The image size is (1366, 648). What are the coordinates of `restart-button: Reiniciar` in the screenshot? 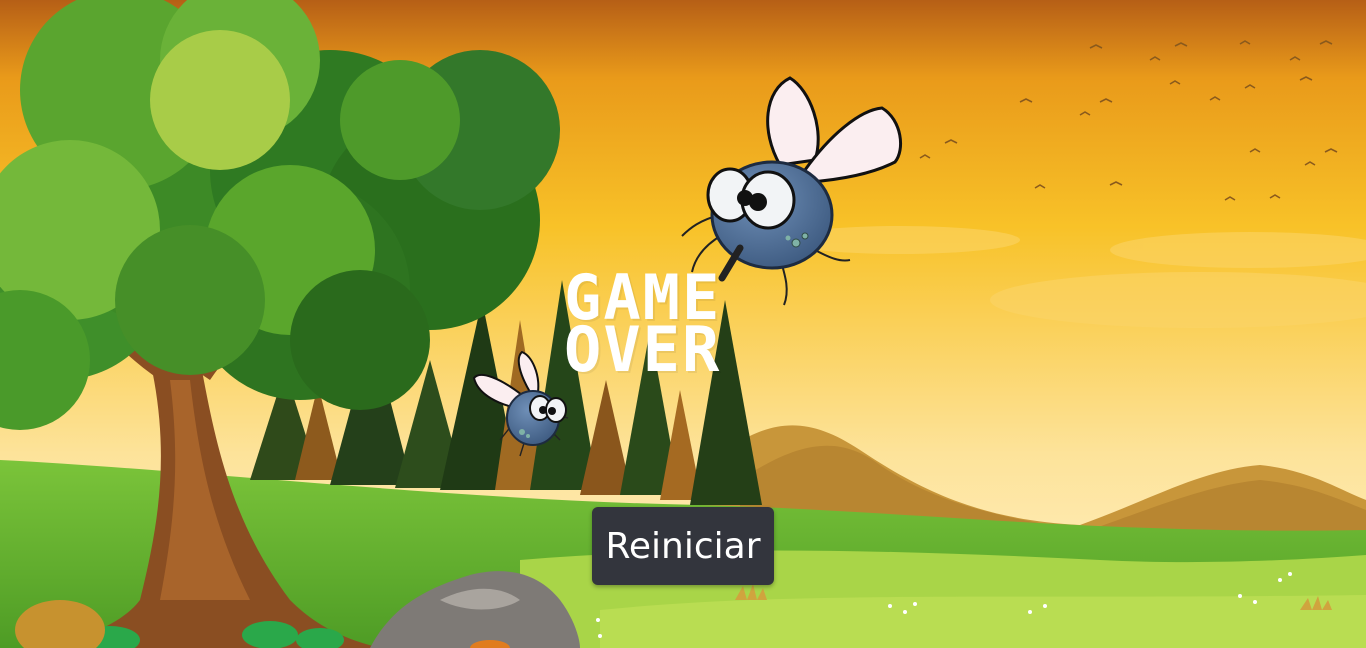 It's located at (683, 546).